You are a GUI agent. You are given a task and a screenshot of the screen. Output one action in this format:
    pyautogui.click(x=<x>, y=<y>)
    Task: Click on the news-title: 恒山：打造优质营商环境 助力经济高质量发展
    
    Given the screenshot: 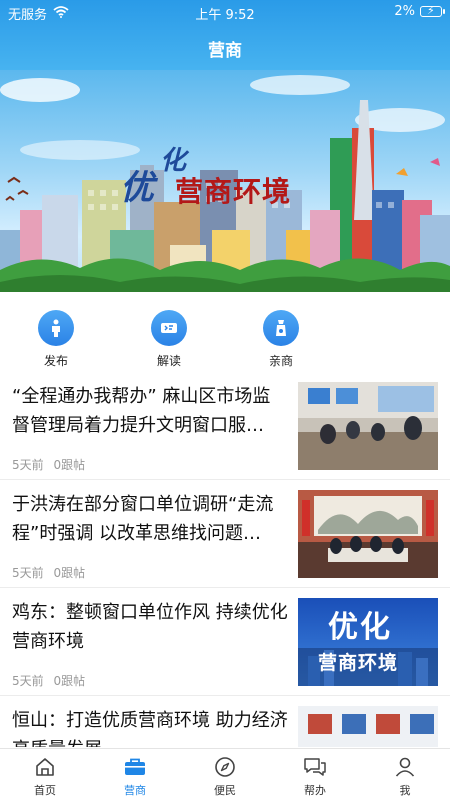 What is the action you would take?
    pyautogui.click(x=150, y=728)
    